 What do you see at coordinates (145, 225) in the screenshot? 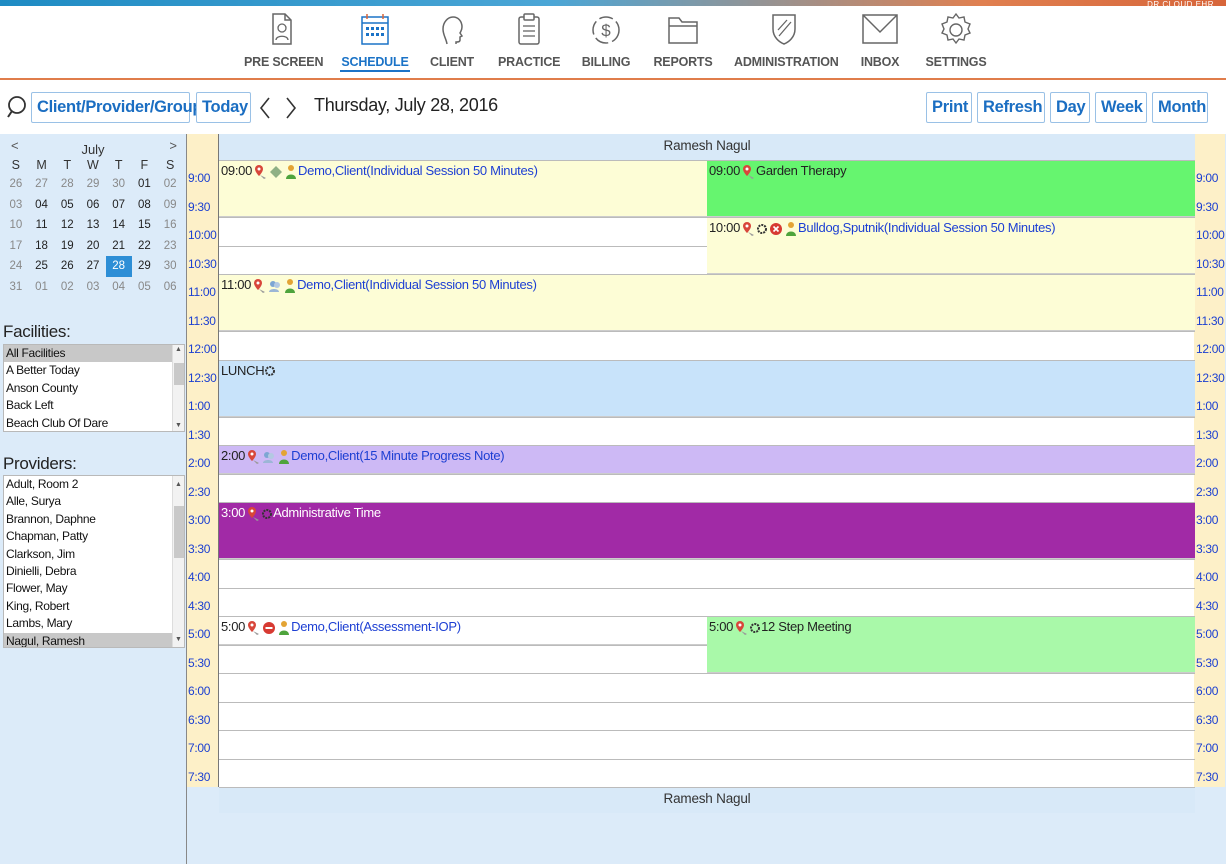
I see `calendar-day: 15` at bounding box center [145, 225].